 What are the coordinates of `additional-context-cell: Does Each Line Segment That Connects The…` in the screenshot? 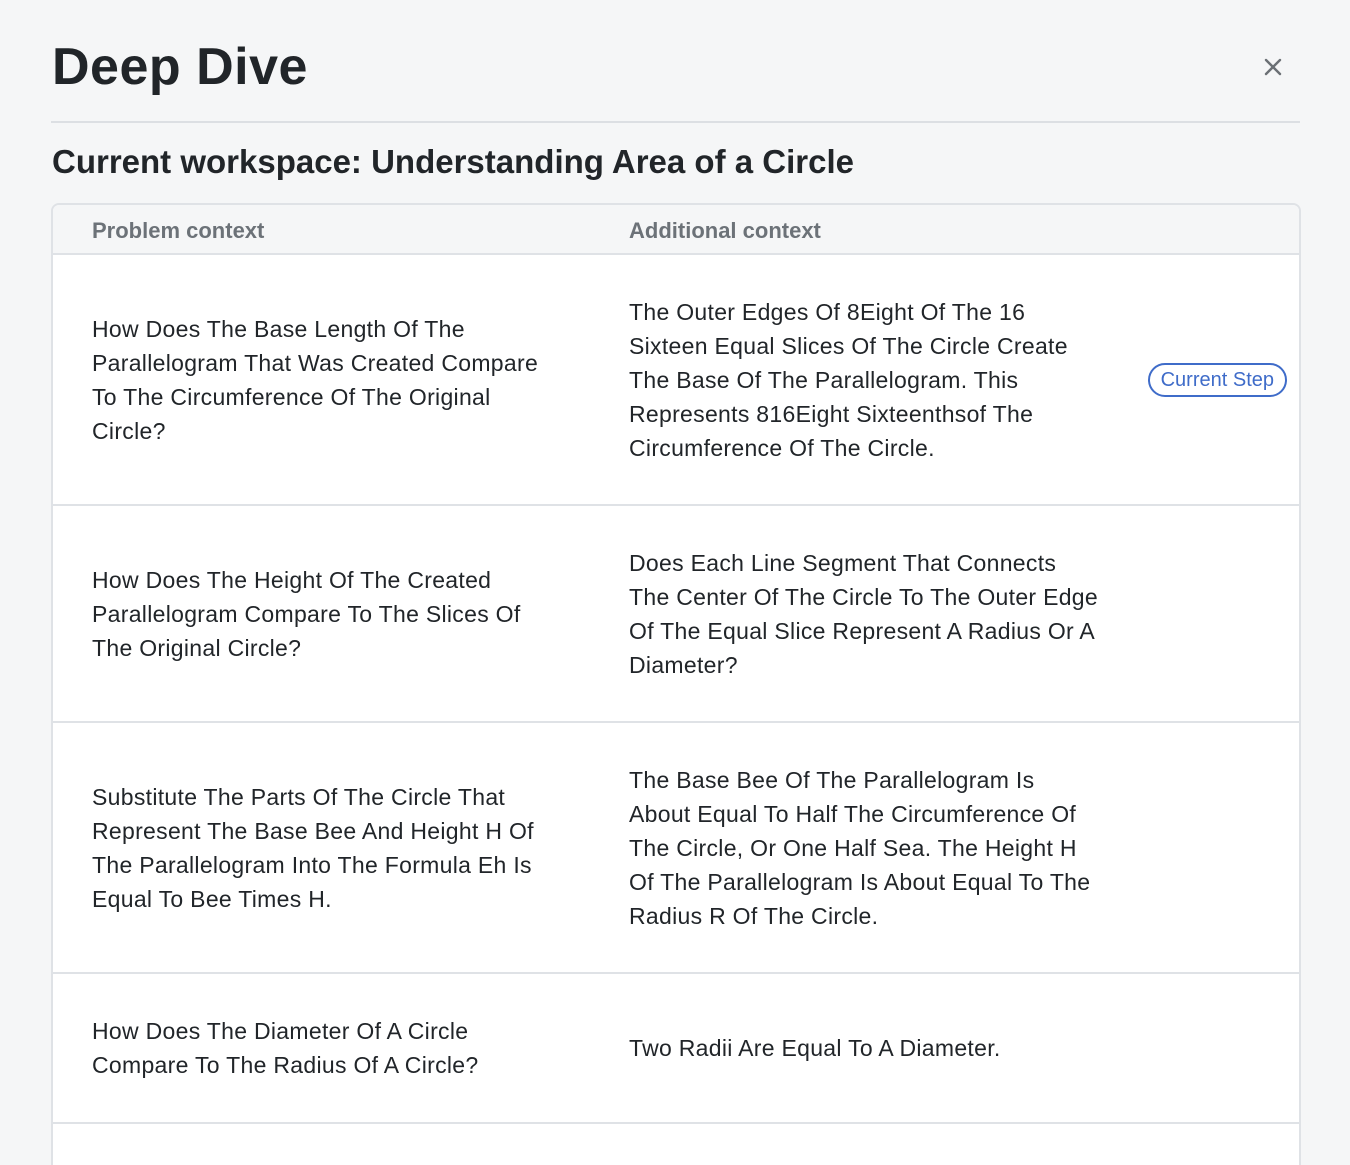 It's located at (863, 613).